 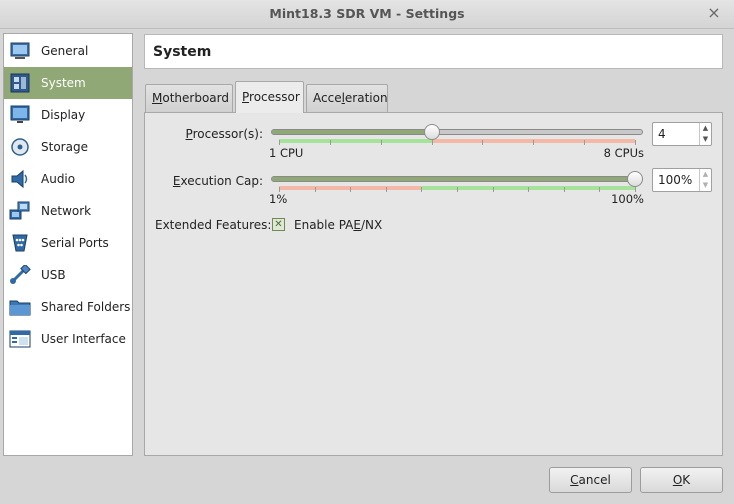 I want to click on sidebar-item-label: User Interface, so click(x=83, y=339).